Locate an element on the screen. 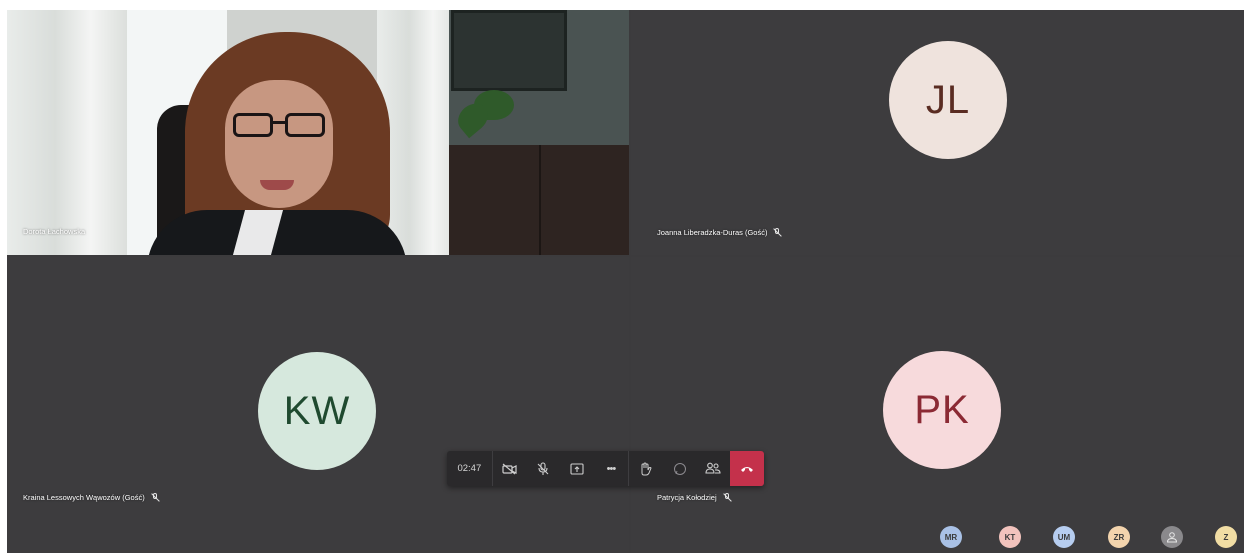 Image resolution: width=1244 pixels, height=553 pixels. chat-icon is located at coordinates (679, 468).